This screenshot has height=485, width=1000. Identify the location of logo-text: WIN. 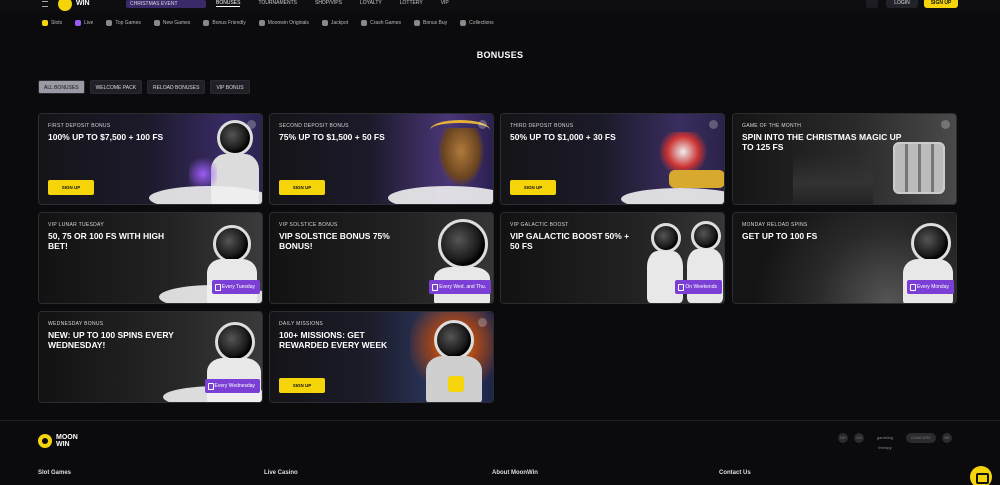
(83, 3).